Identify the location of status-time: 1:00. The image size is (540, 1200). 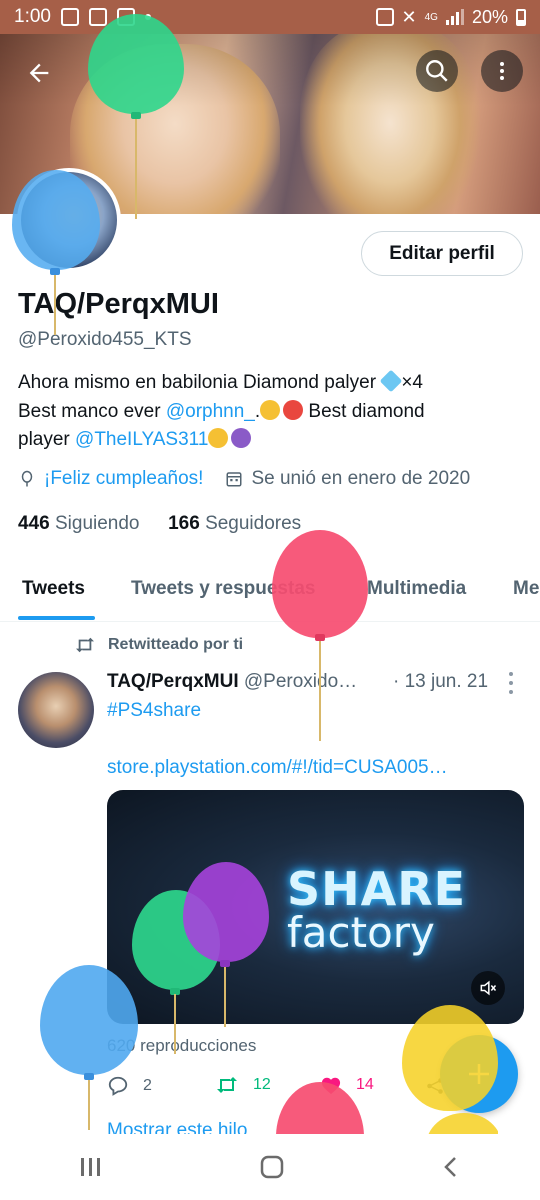
(32, 16).